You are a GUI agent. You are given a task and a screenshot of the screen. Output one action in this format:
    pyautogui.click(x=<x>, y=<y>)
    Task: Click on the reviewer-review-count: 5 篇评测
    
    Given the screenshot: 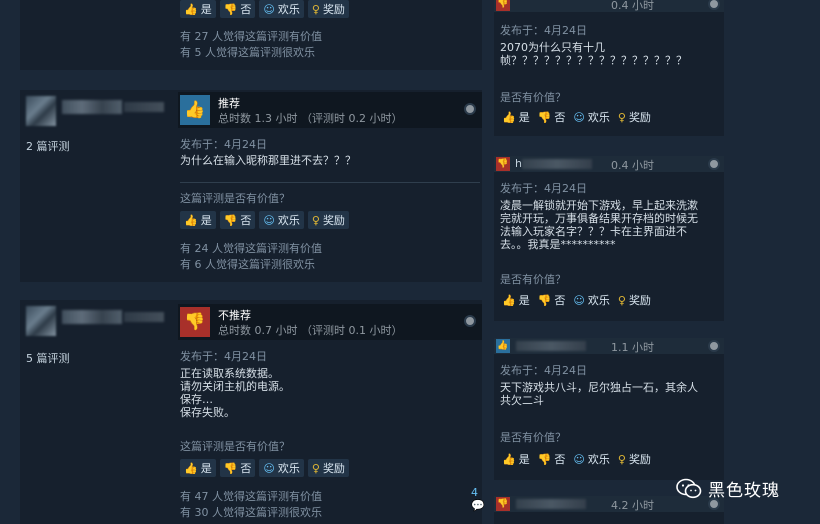 What is the action you would take?
    pyautogui.click(x=48, y=358)
    